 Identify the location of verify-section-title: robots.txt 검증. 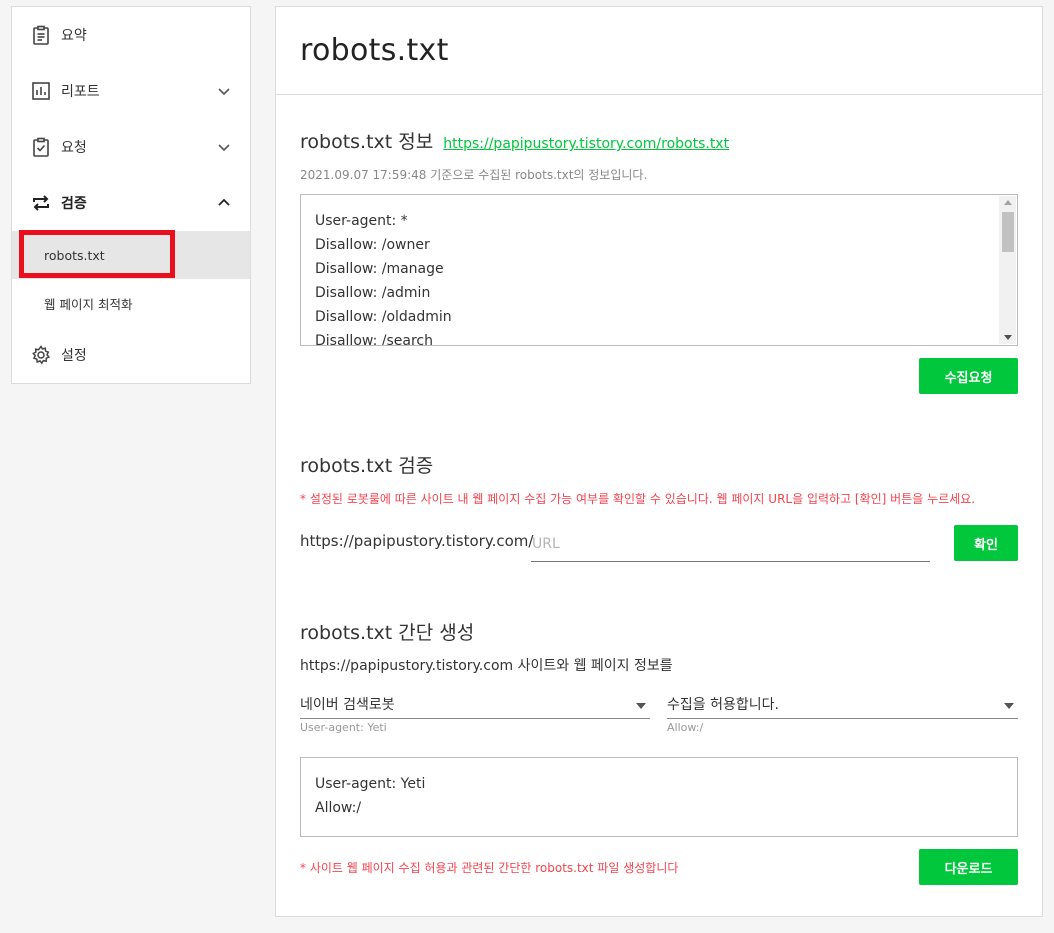
(367, 466).